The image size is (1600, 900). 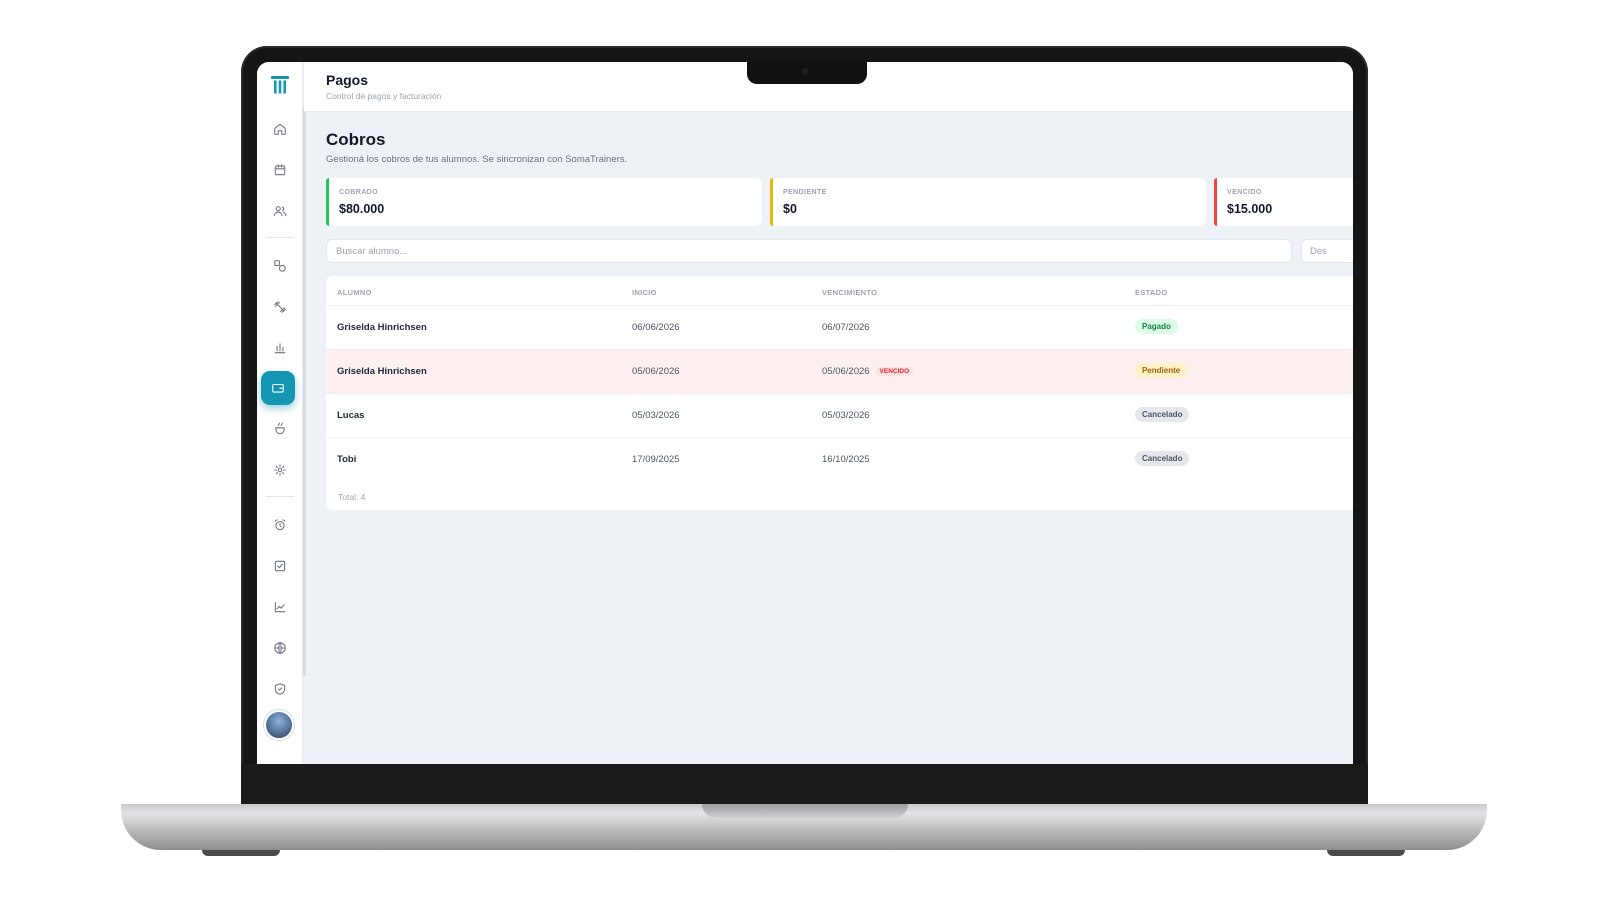 I want to click on wallet-icon, so click(x=278, y=388).